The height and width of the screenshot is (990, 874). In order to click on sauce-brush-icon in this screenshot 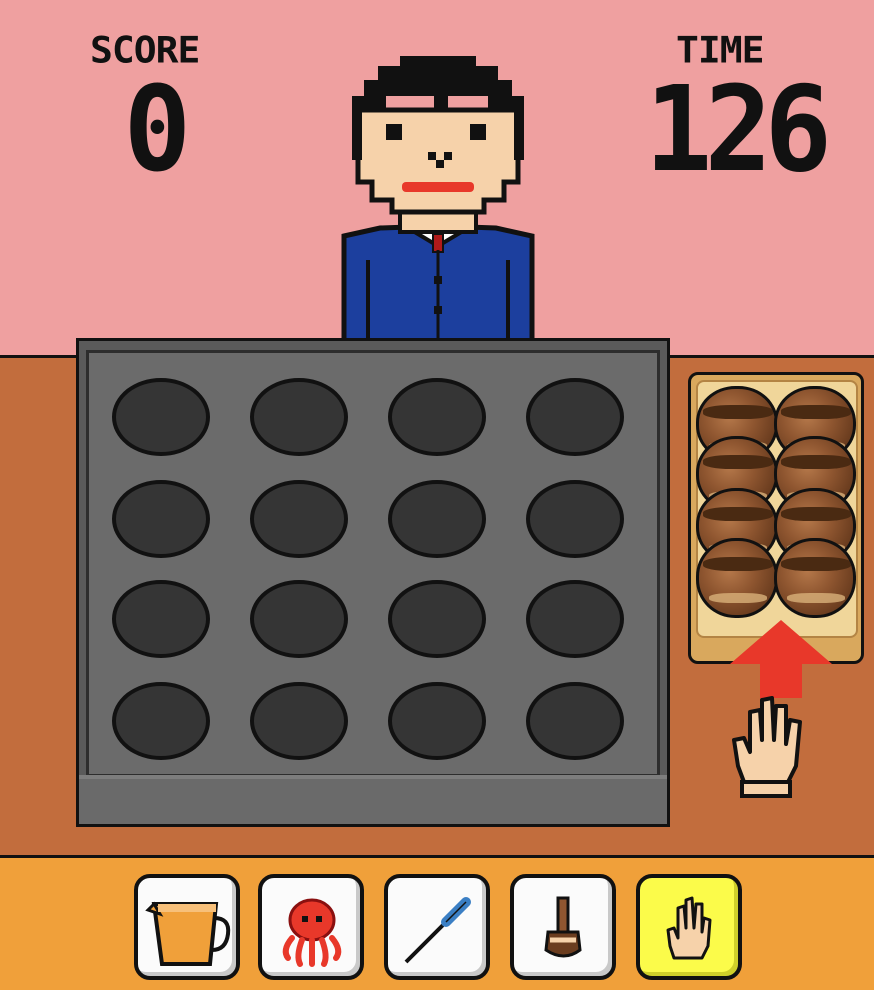, I will do `click(563, 927)`.